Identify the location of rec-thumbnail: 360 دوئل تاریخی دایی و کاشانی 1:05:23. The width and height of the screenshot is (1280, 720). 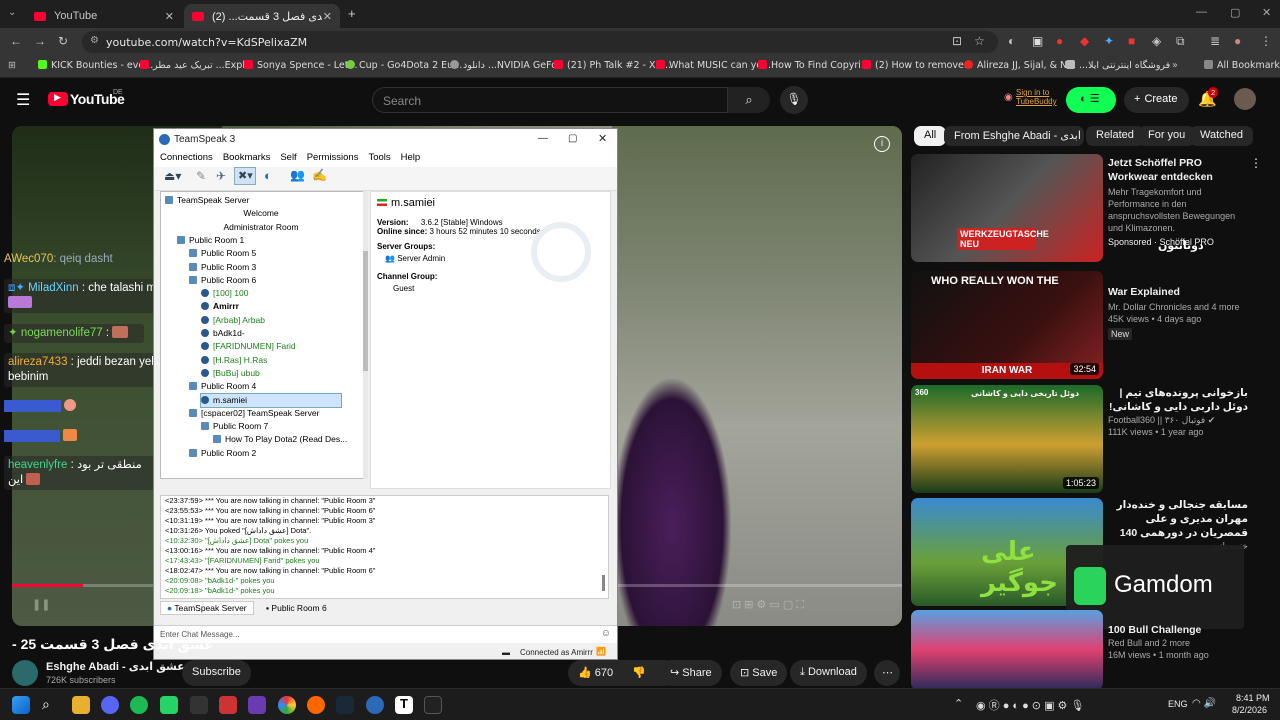
(1007, 439).